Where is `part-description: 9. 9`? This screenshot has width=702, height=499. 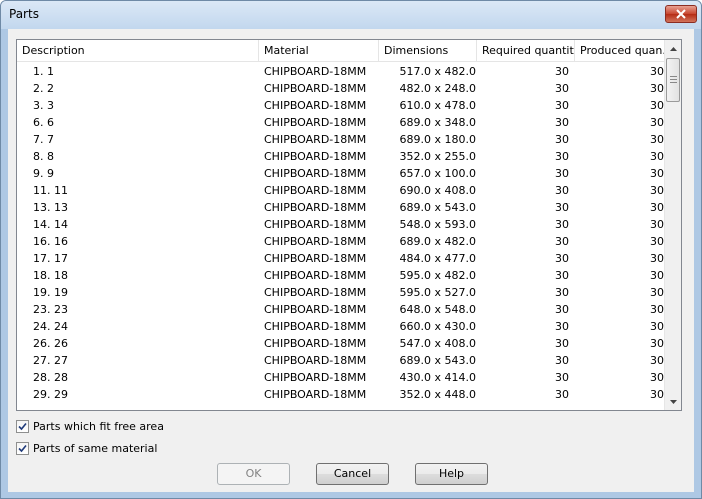
part-description: 9. 9 is located at coordinates (43, 173).